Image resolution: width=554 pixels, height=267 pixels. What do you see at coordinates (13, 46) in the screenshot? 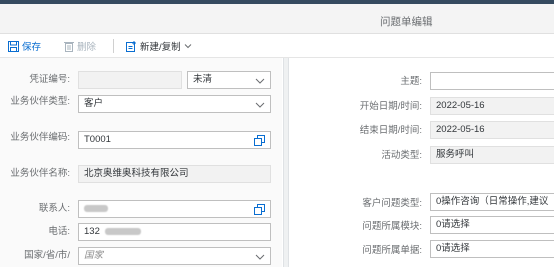
I see `save-icon` at bounding box center [13, 46].